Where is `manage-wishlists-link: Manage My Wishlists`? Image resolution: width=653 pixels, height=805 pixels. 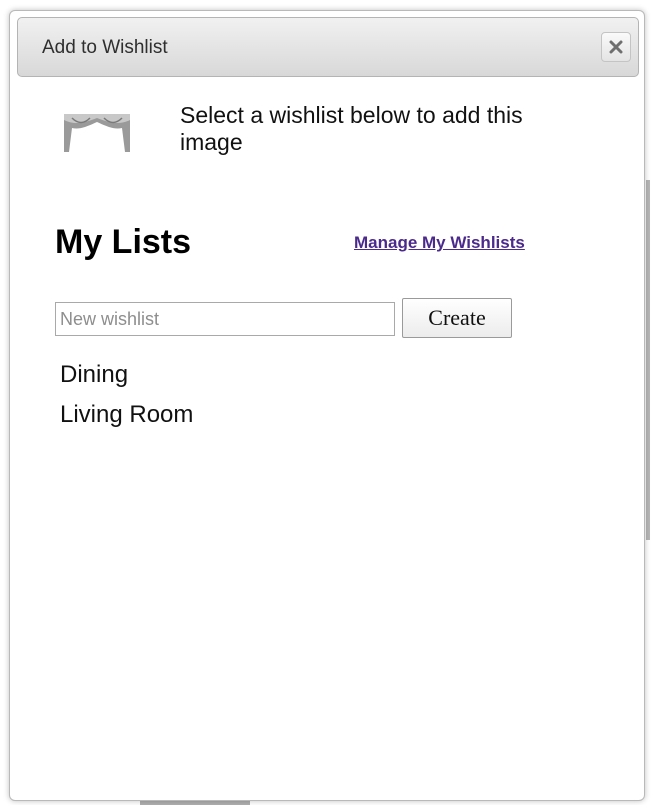 manage-wishlists-link: Manage My Wishlists is located at coordinates (439, 243).